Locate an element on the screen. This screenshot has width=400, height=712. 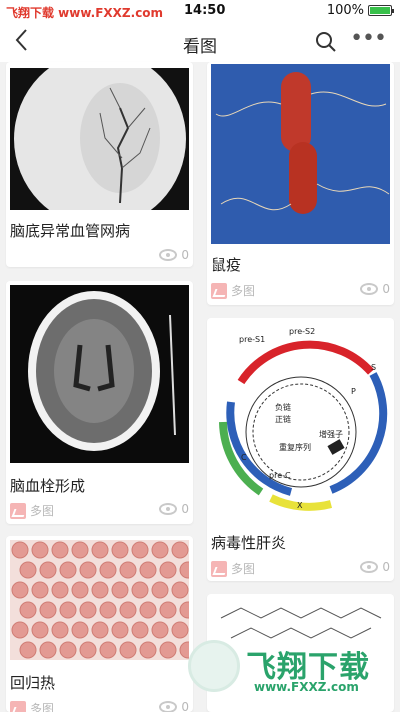
status-bar: 飞翔下载 www.FXXZ.com 14:50 100% is located at coordinates (200, 11).